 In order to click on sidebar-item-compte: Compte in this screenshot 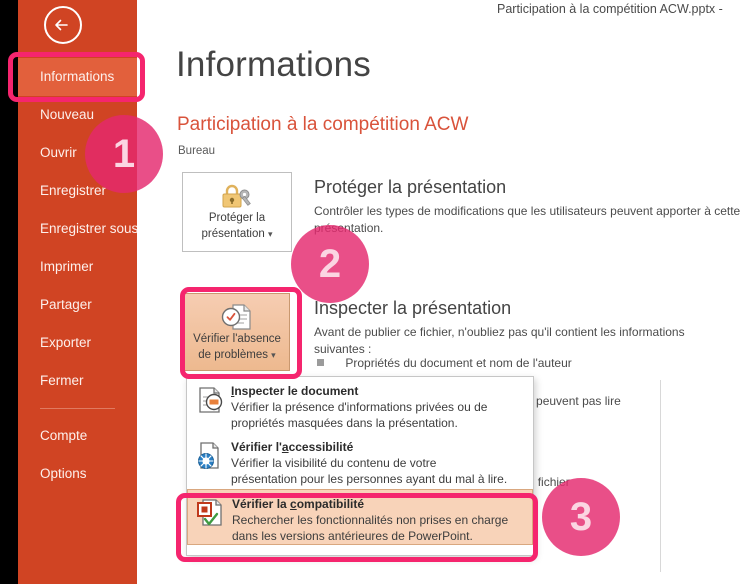, I will do `click(77, 436)`.